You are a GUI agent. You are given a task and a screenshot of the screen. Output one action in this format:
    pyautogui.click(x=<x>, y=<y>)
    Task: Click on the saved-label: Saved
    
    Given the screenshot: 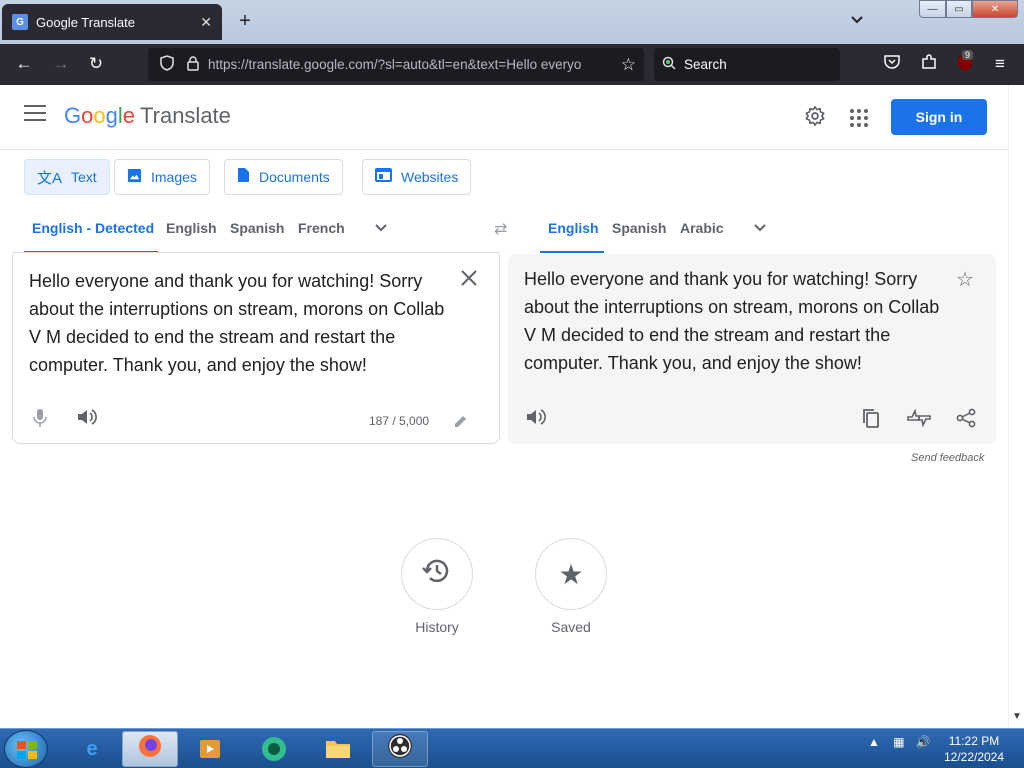 What is the action you would take?
    pyautogui.click(x=571, y=627)
    